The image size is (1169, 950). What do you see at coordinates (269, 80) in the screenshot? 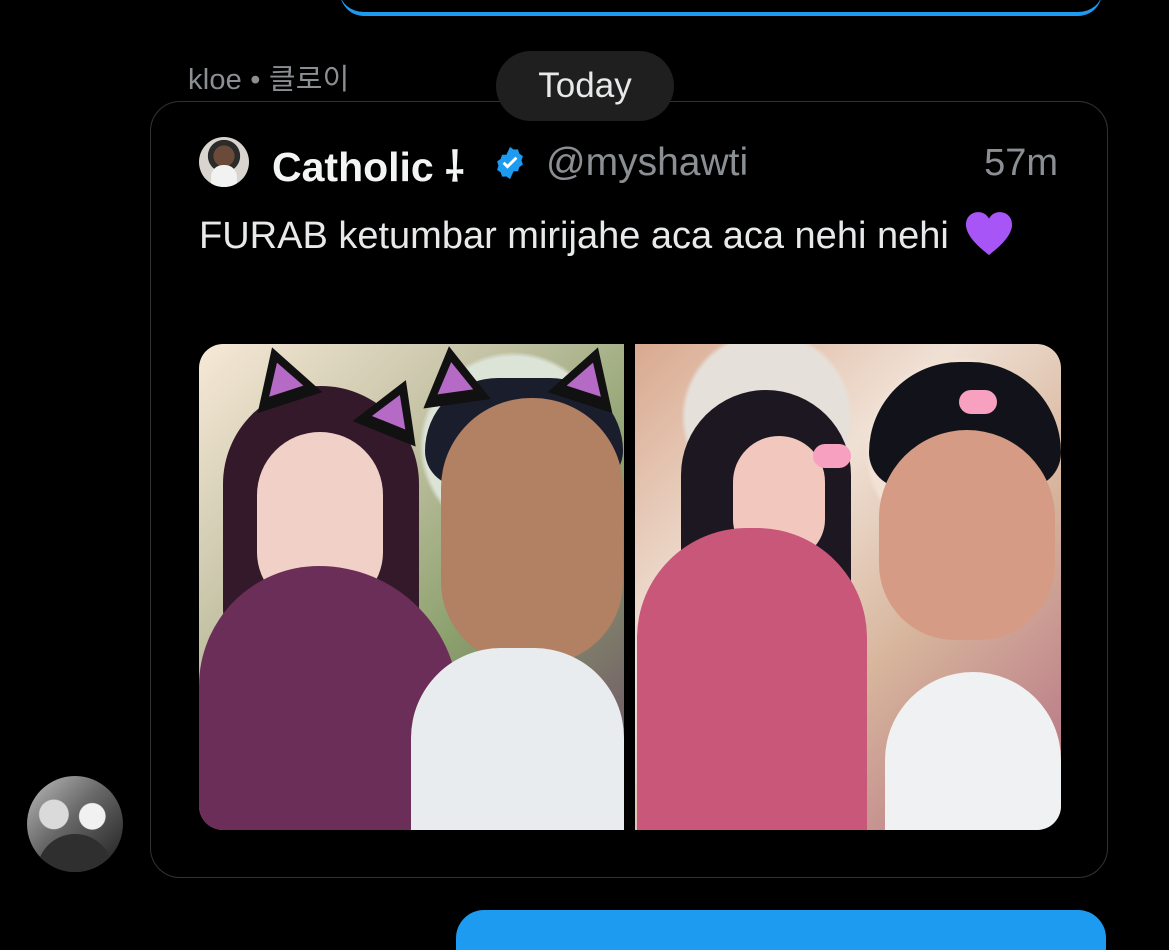
I see `sender-label: kloe • 클로이` at bounding box center [269, 80].